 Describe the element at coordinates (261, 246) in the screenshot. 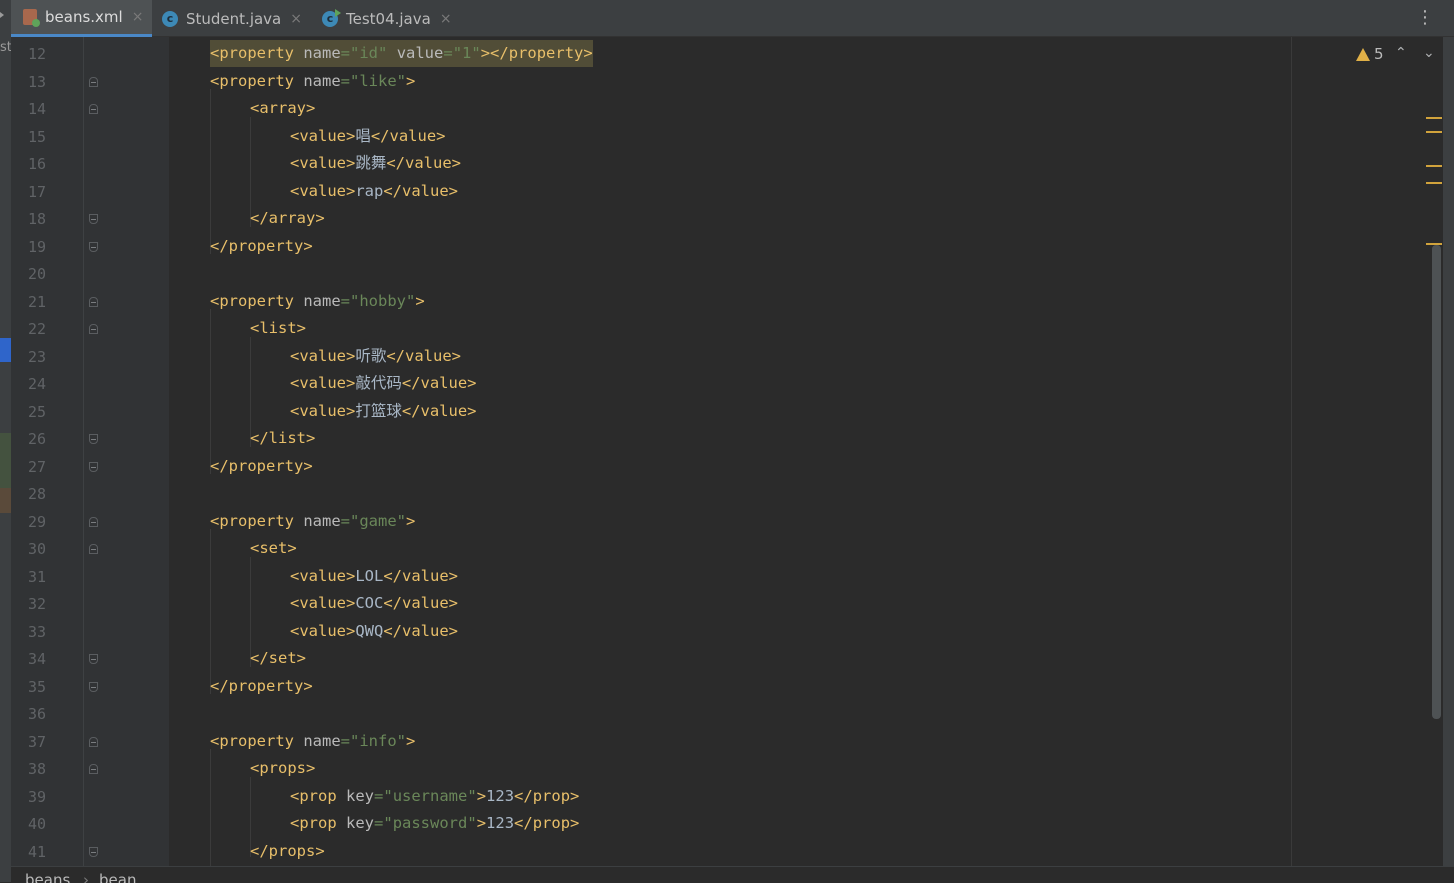

I see `code-line-19: </property>` at that location.